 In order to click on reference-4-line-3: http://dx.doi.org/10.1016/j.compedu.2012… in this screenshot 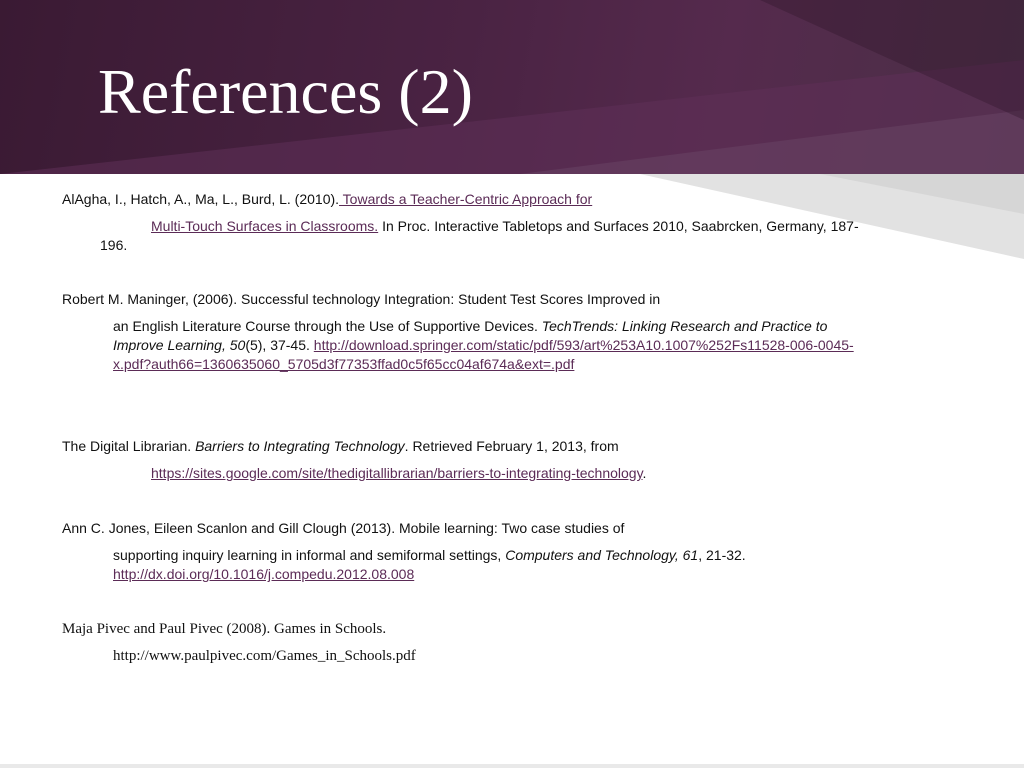, I will do `click(263, 574)`.